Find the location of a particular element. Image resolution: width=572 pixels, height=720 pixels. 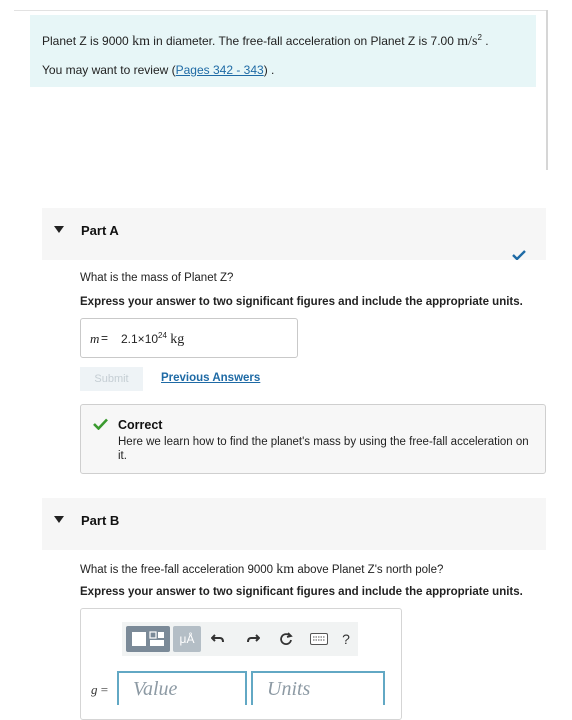

panel-top-border is located at coordinates (281, 10).